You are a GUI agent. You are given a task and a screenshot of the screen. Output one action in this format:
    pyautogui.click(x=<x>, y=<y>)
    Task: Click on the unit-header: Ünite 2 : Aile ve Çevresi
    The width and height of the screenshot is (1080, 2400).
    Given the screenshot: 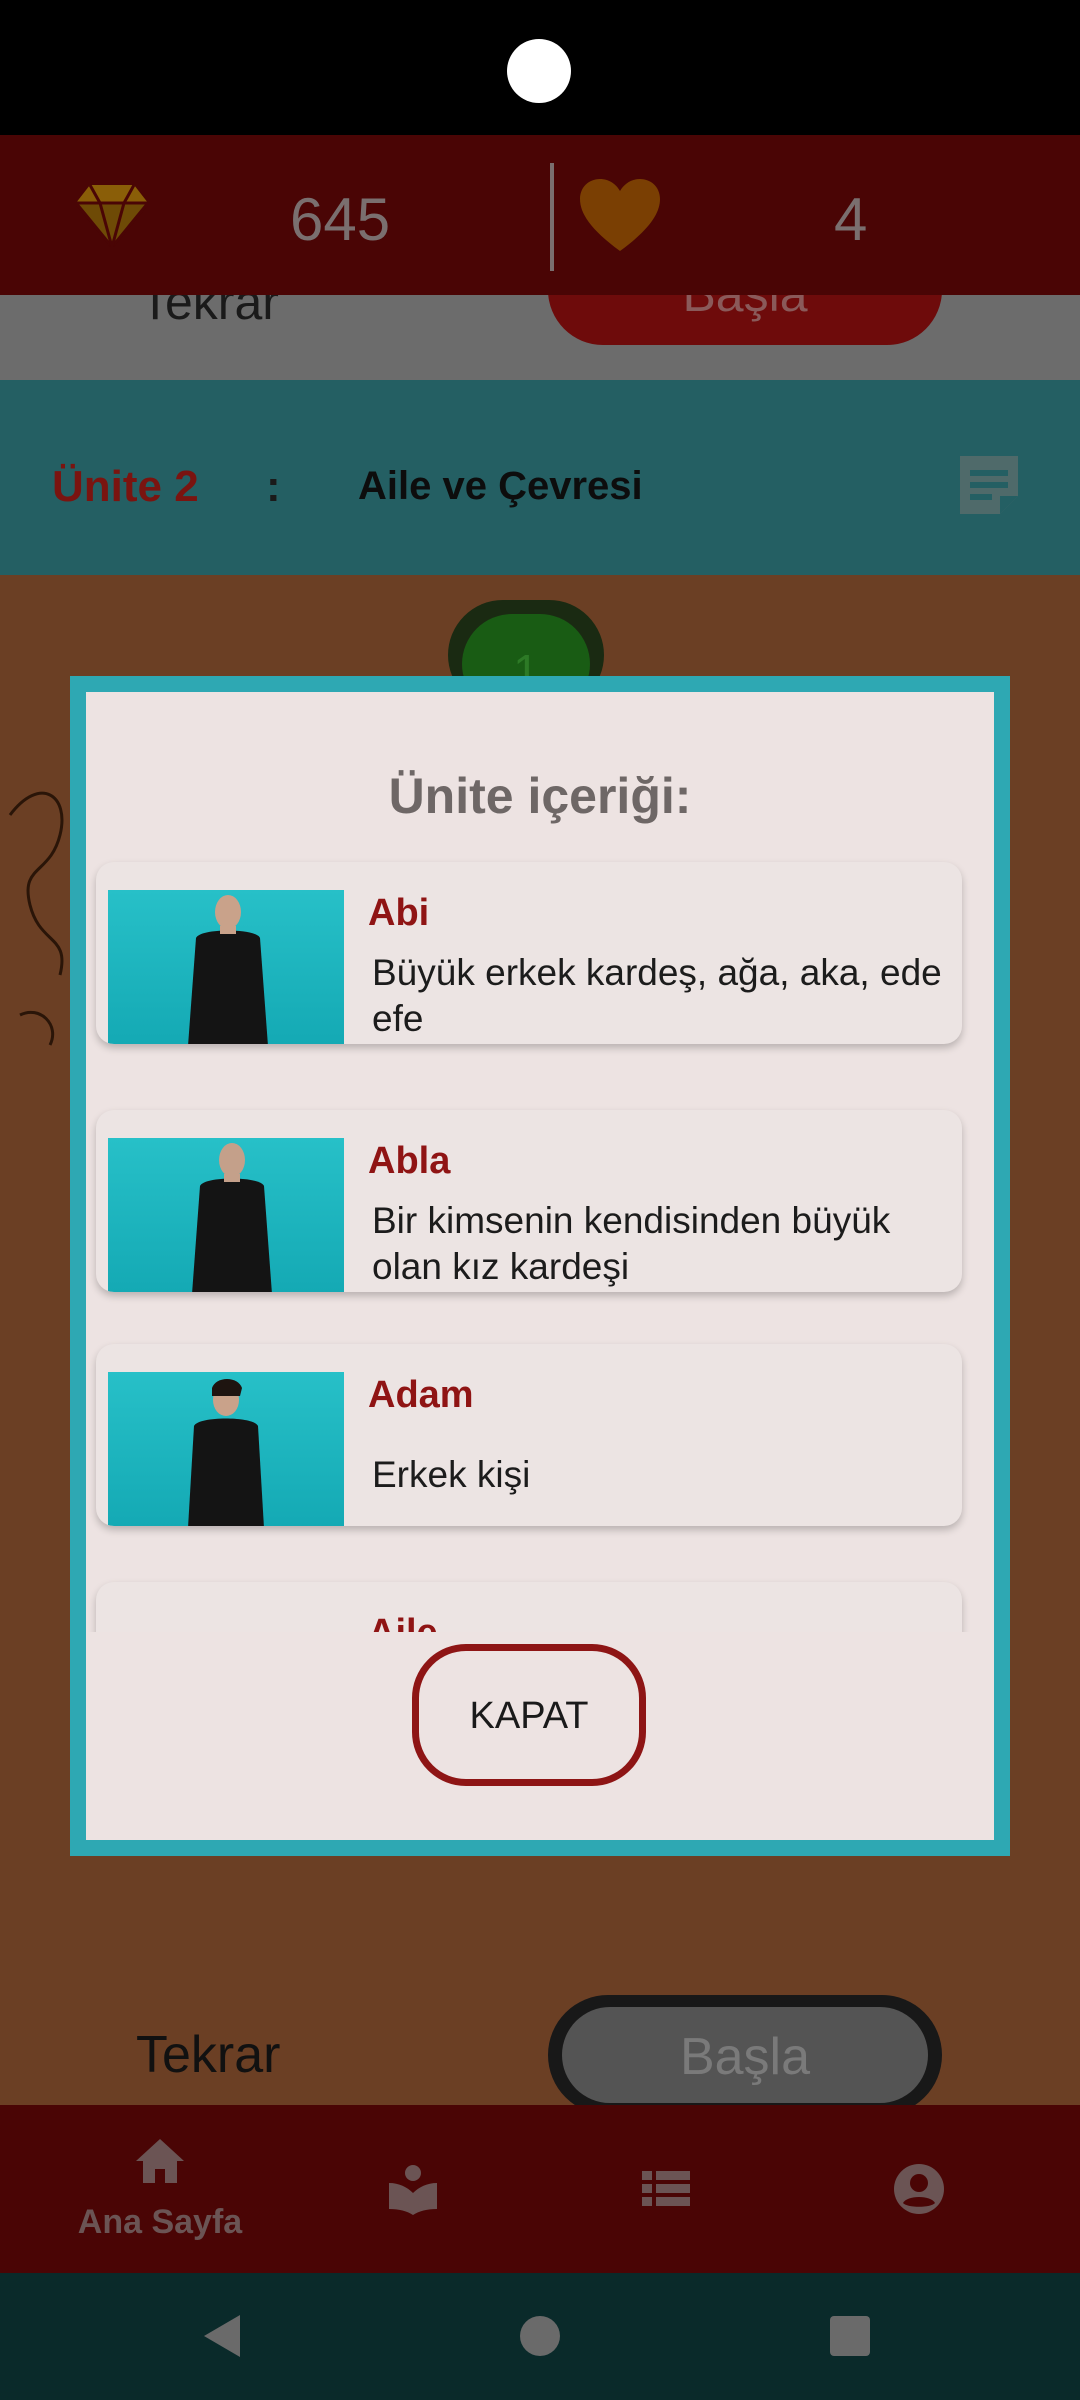 What is the action you would take?
    pyautogui.click(x=540, y=477)
    